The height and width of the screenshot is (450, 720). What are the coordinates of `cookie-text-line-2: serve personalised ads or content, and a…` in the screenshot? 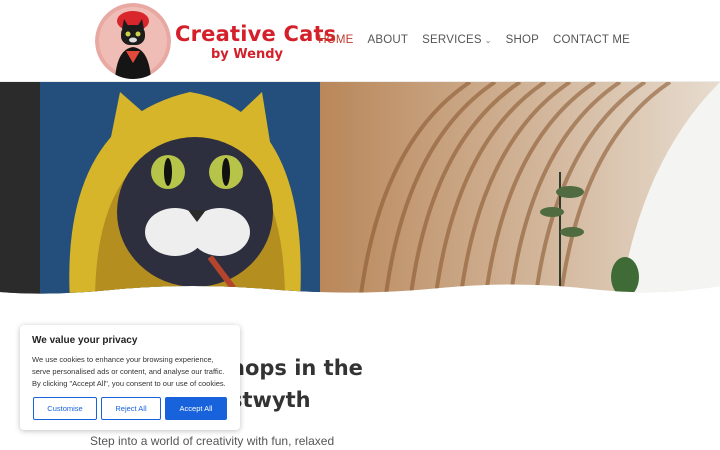 It's located at (128, 371).